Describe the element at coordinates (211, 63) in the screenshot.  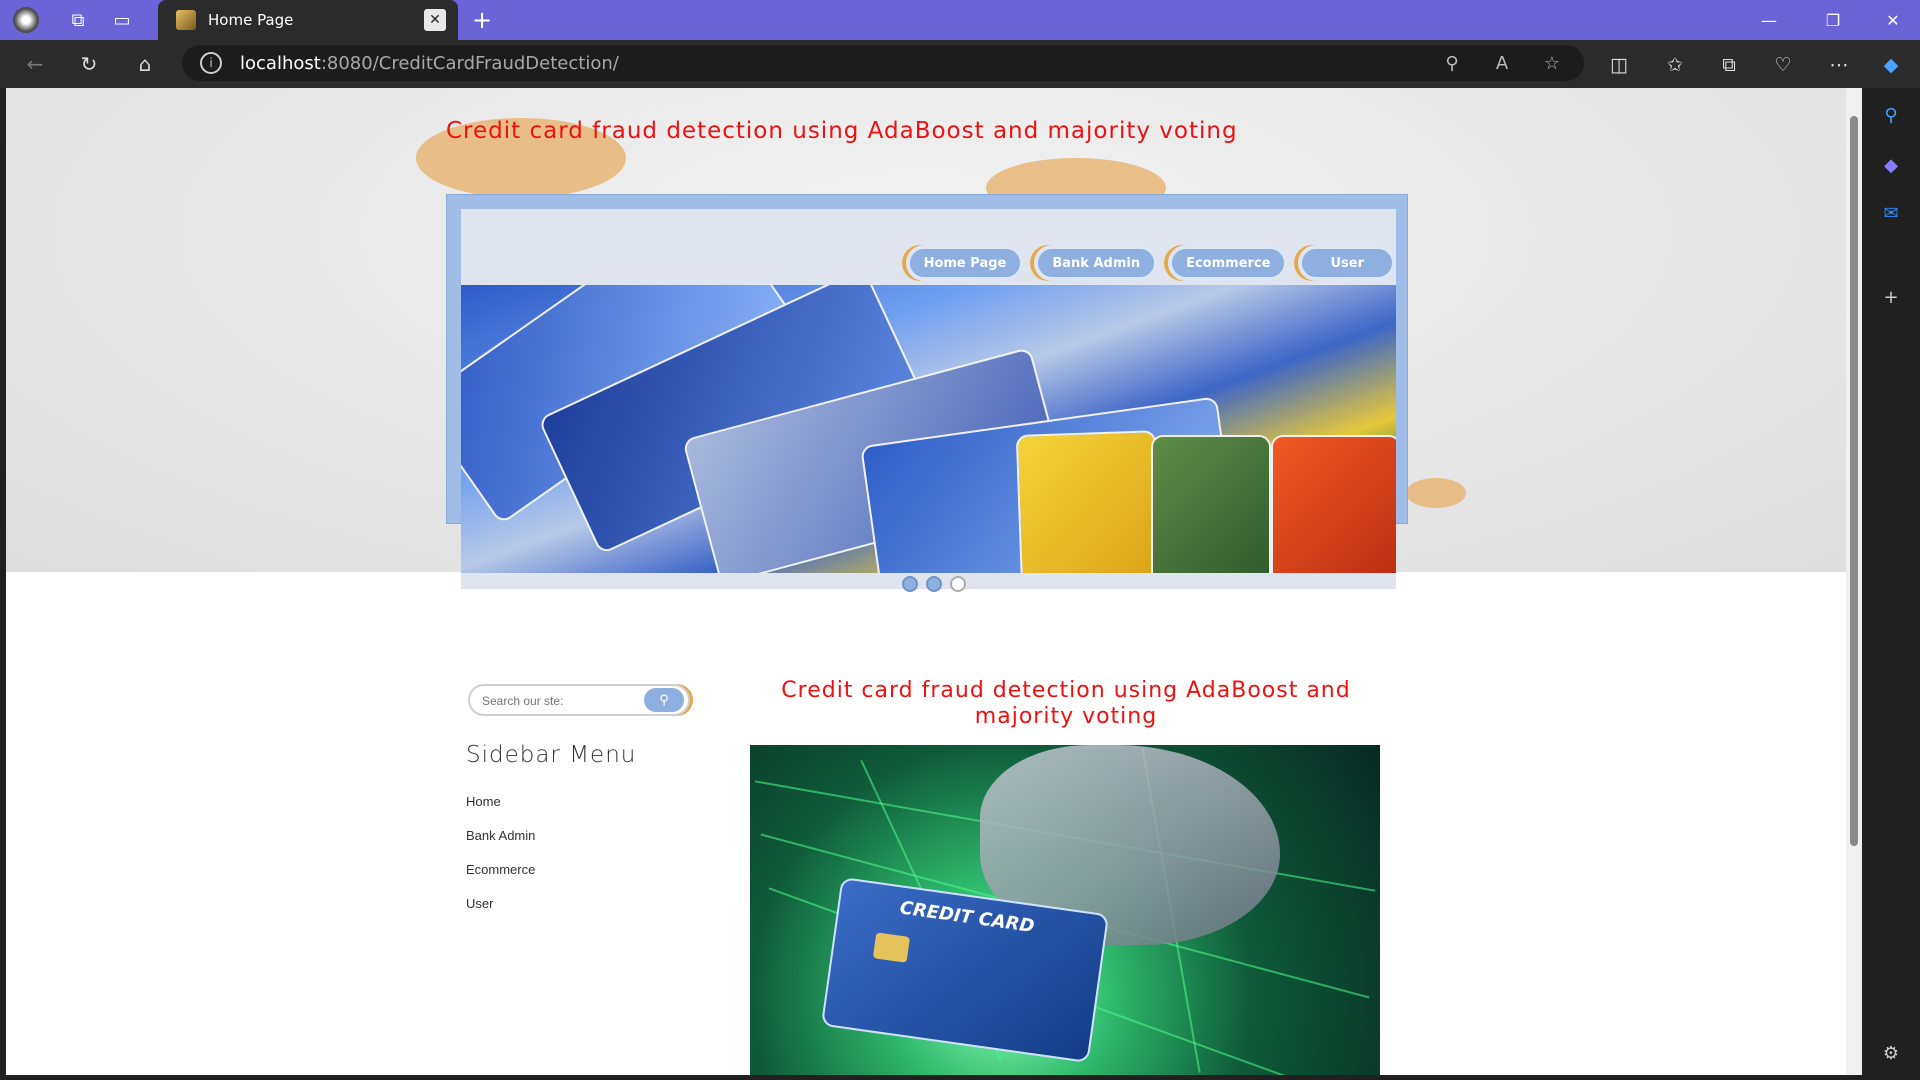
I see `site-info-icon: i` at that location.